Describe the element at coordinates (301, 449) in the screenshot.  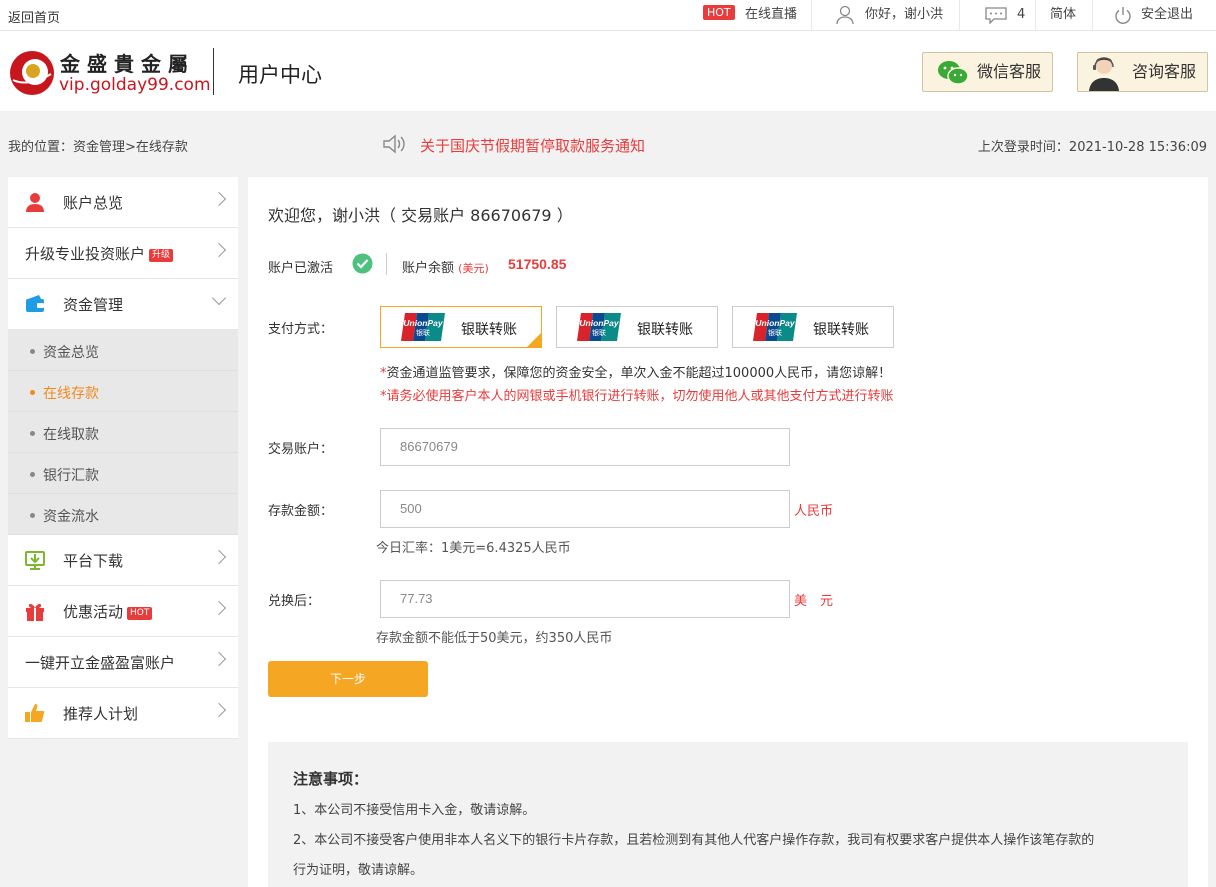
I see `trading-account-label: 交易账户：` at that location.